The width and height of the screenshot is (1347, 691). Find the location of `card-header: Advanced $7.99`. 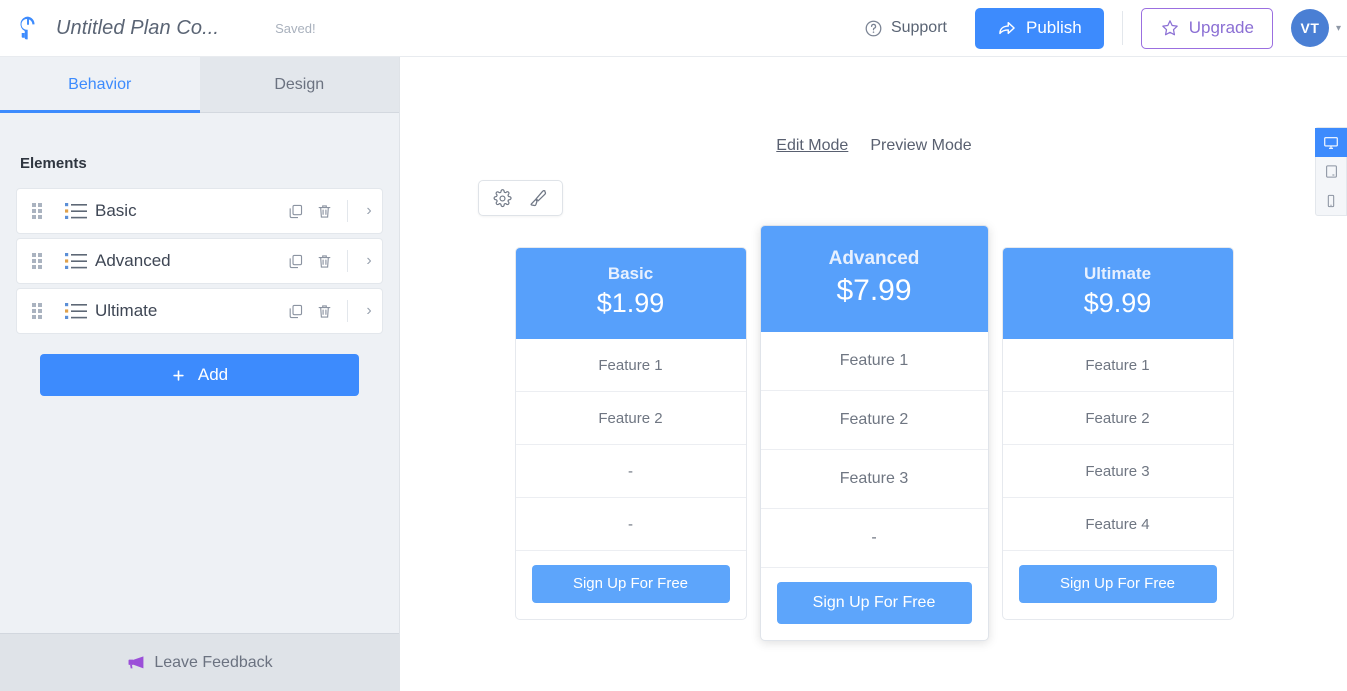

card-header: Advanced $7.99 is located at coordinates (874, 279).